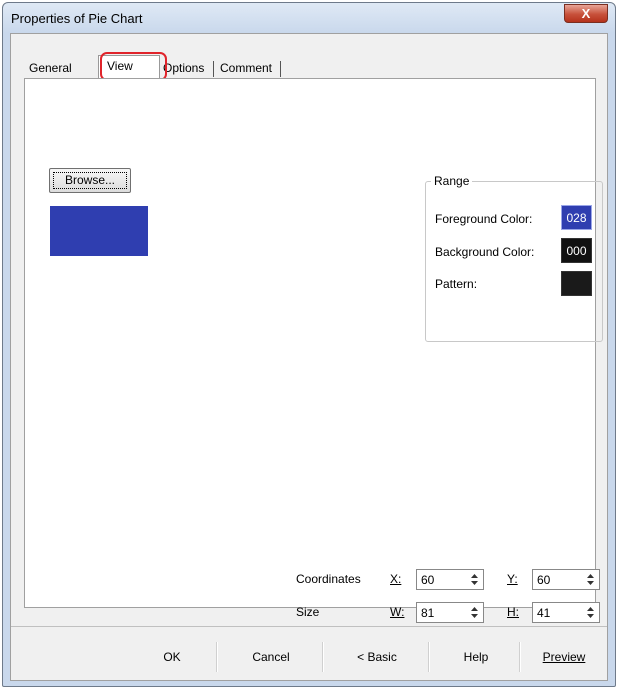  I want to click on pattern-label: Pattern:, so click(456, 284).